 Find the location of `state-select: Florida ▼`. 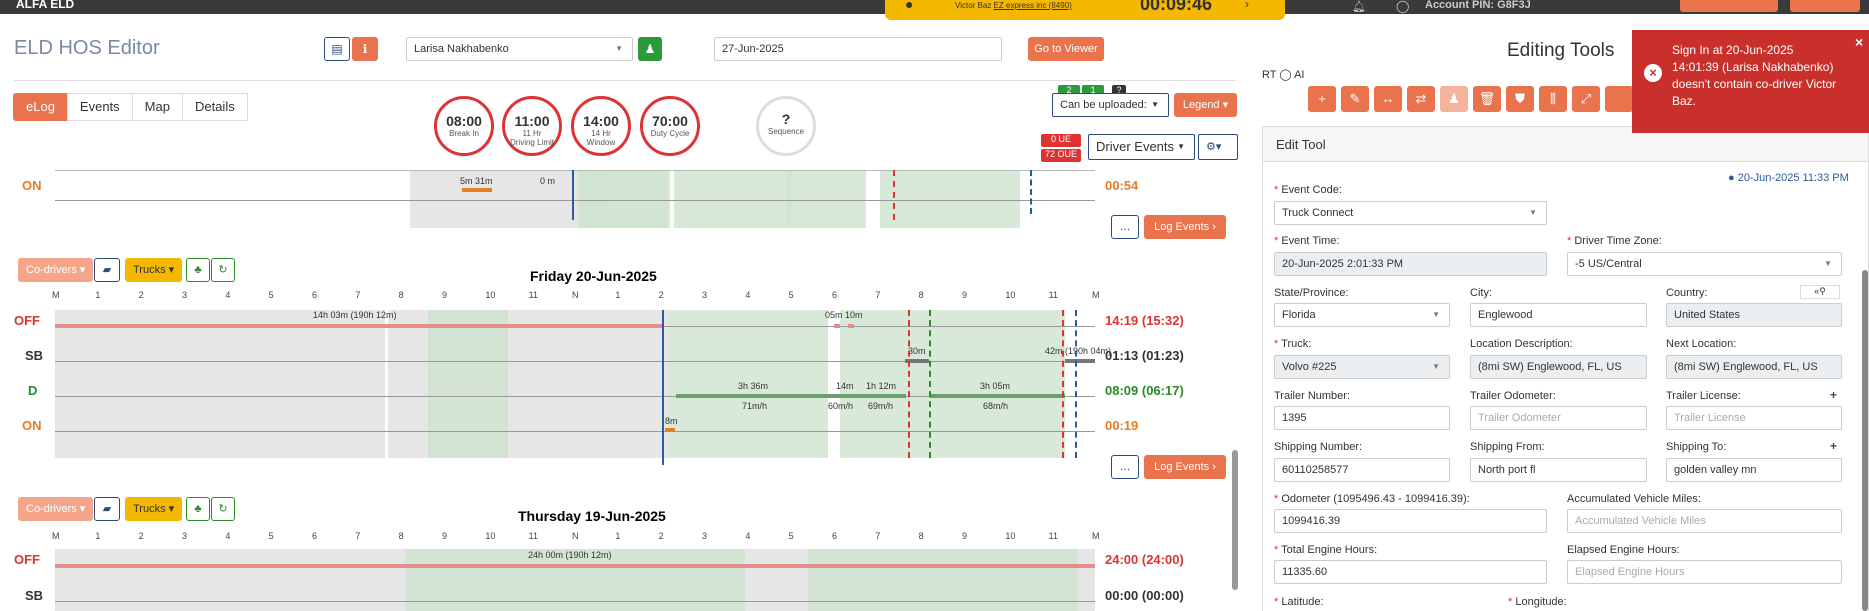

state-select: Florida ▼ is located at coordinates (1362, 315).